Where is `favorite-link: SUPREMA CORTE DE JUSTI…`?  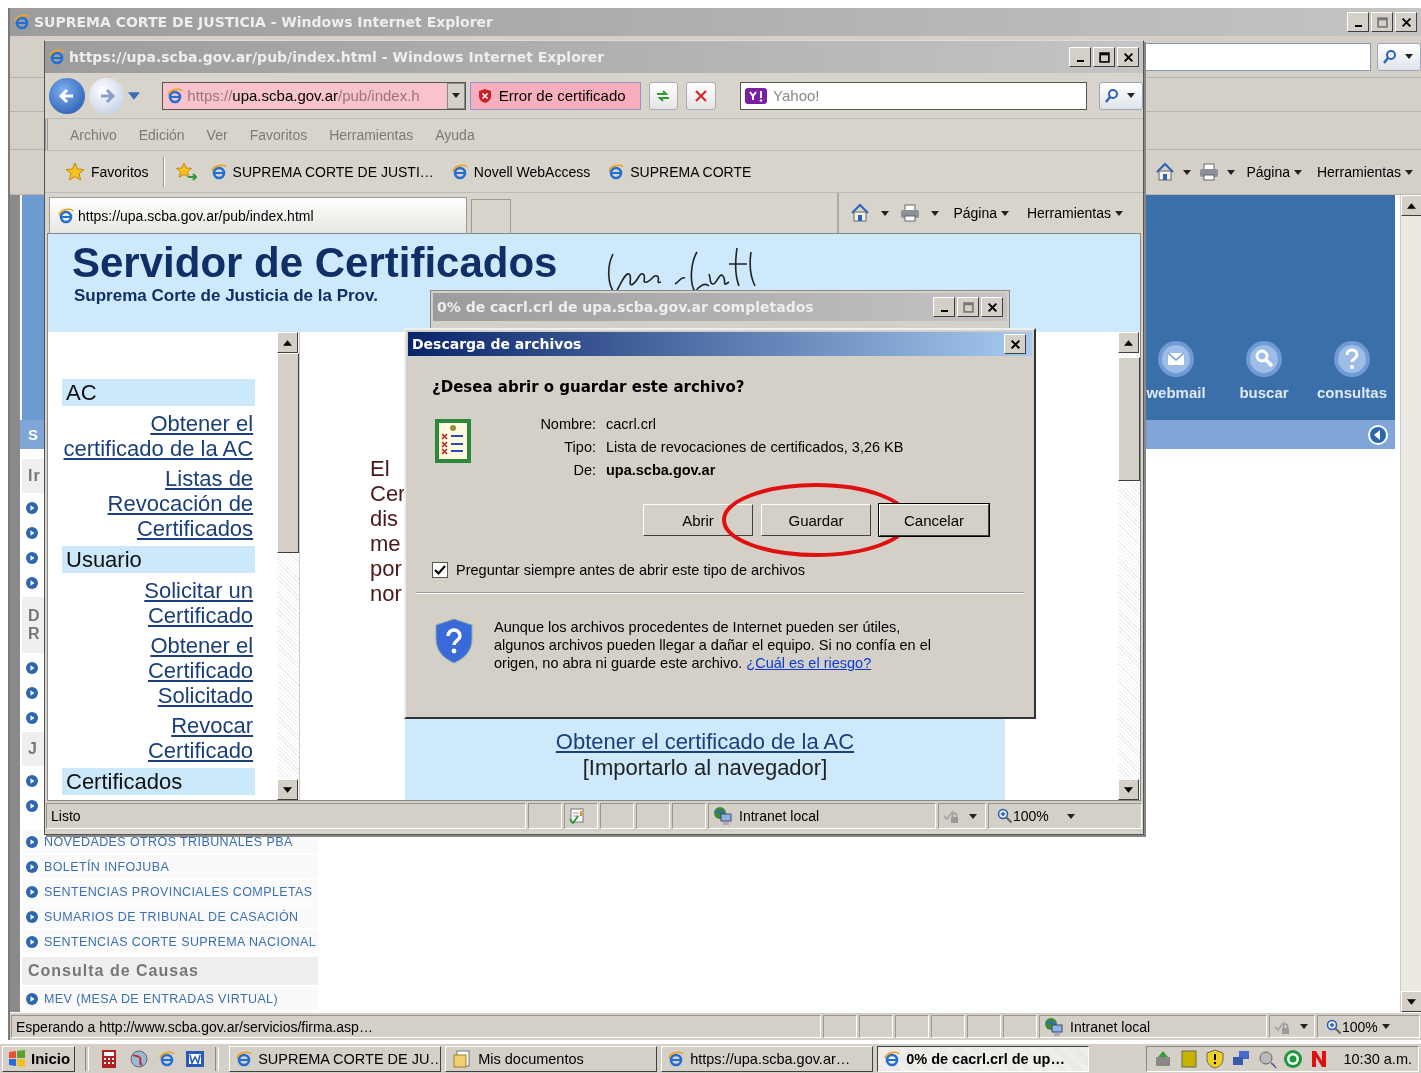
favorite-link: SUPREMA CORTE DE JUSTI… is located at coordinates (322, 171).